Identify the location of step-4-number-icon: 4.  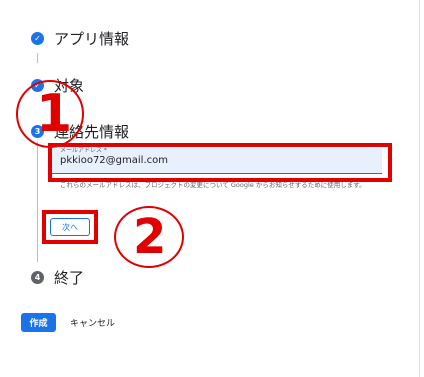
(37, 277).